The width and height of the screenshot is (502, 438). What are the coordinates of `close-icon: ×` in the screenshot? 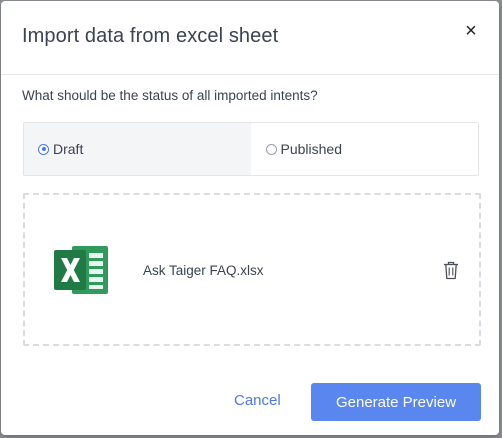 It's located at (471, 31).